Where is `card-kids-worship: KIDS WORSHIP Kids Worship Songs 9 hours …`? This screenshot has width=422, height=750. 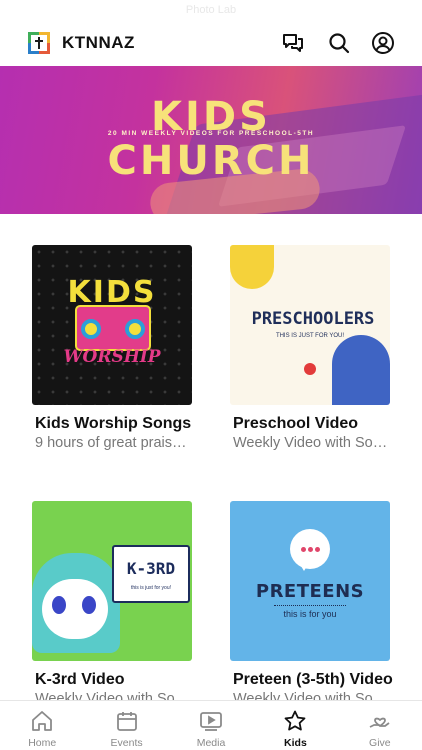
card-kids-worship: KIDS WORSHIP Kids Worship Songs 9 hours … is located at coordinates (112, 348).